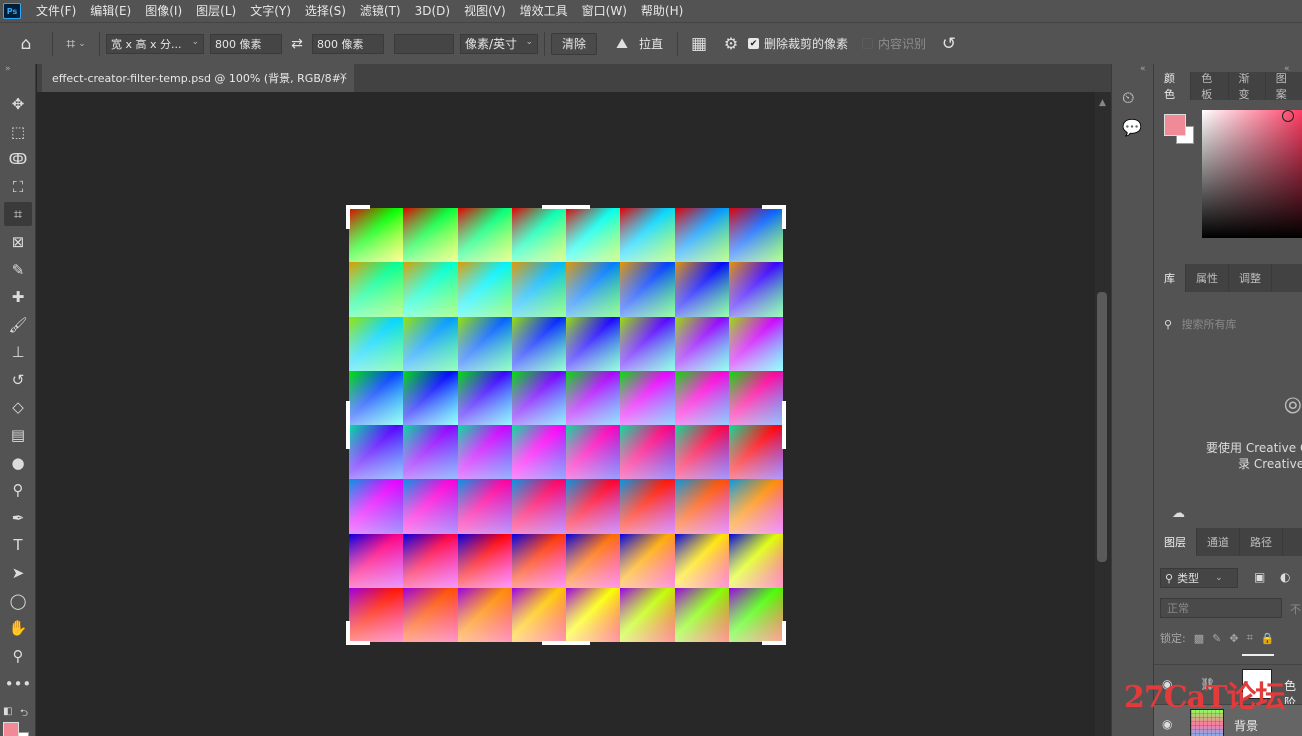  I want to click on resolution-unit-select: 像素/英寸 ⌄, so click(499, 43).